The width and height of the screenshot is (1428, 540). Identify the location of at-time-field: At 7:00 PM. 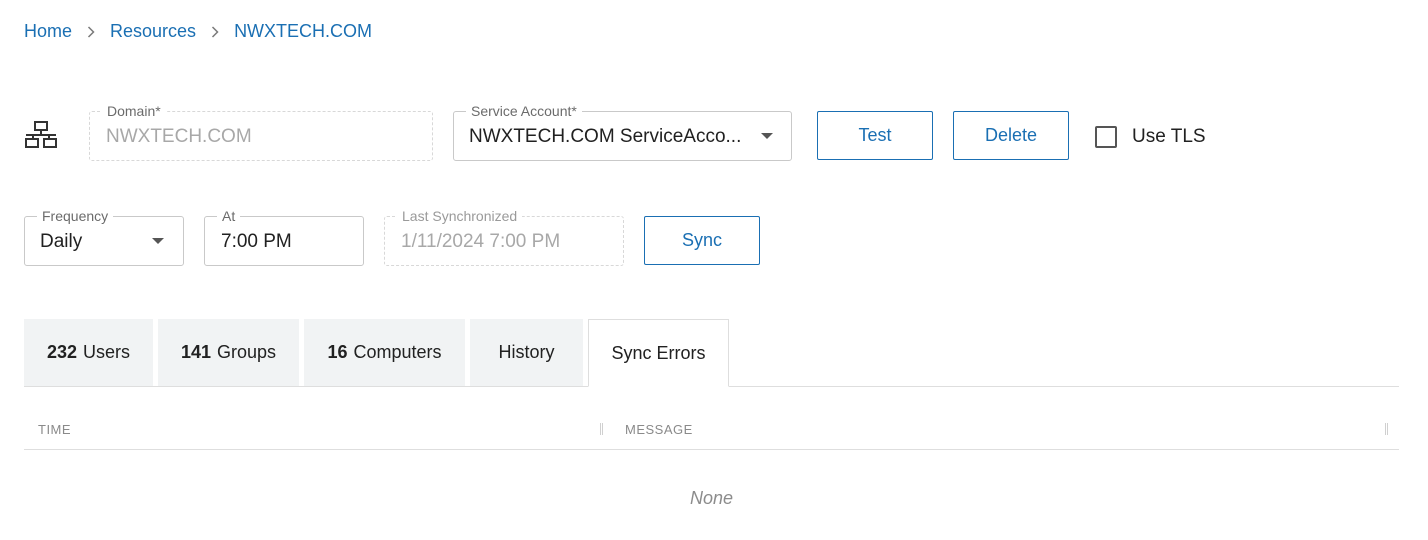
(284, 237).